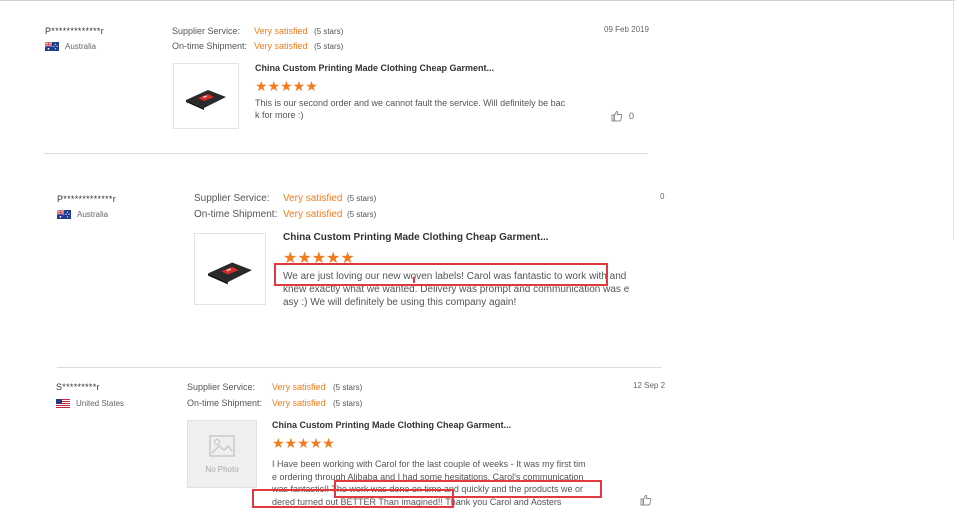 Image resolution: width=955 pixels, height=519 pixels. What do you see at coordinates (63, 403) in the screenshot?
I see `united-states-flag-icon` at bounding box center [63, 403].